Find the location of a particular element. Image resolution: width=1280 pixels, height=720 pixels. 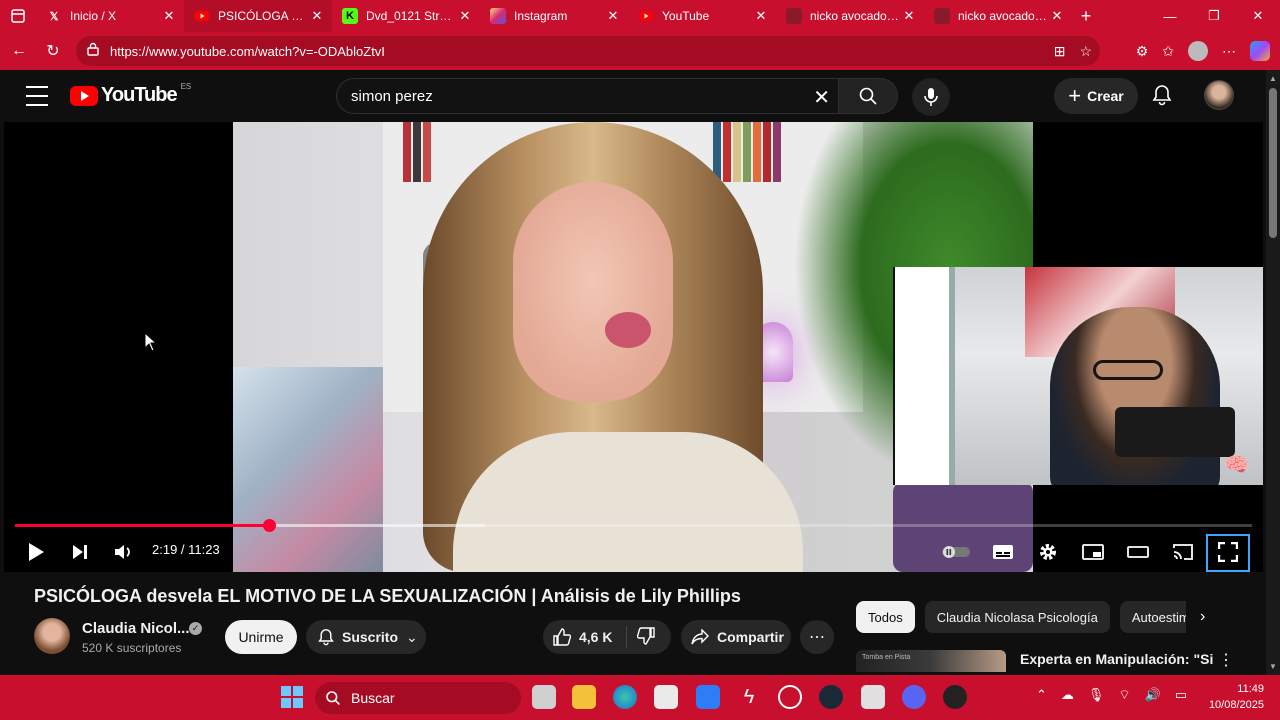

volume-button is located at coordinates (124, 552).